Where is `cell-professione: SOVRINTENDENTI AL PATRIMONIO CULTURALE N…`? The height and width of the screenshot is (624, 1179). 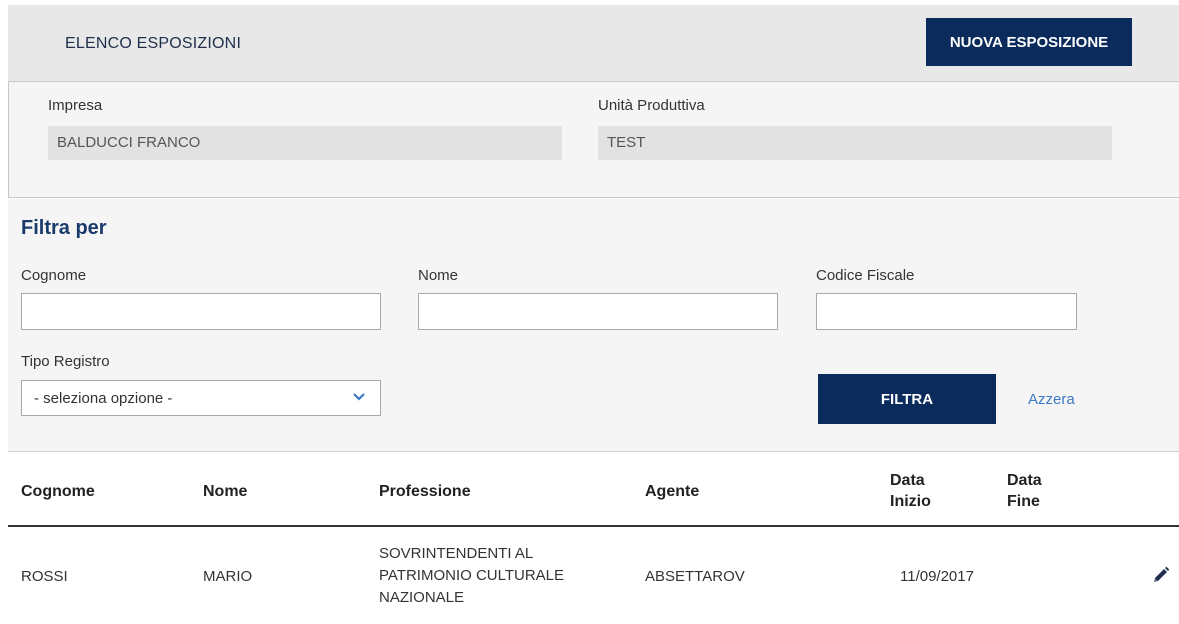 cell-professione: SOVRINTENDENTI AL PATRIMONIO CULTURALE N… is located at coordinates (472, 575).